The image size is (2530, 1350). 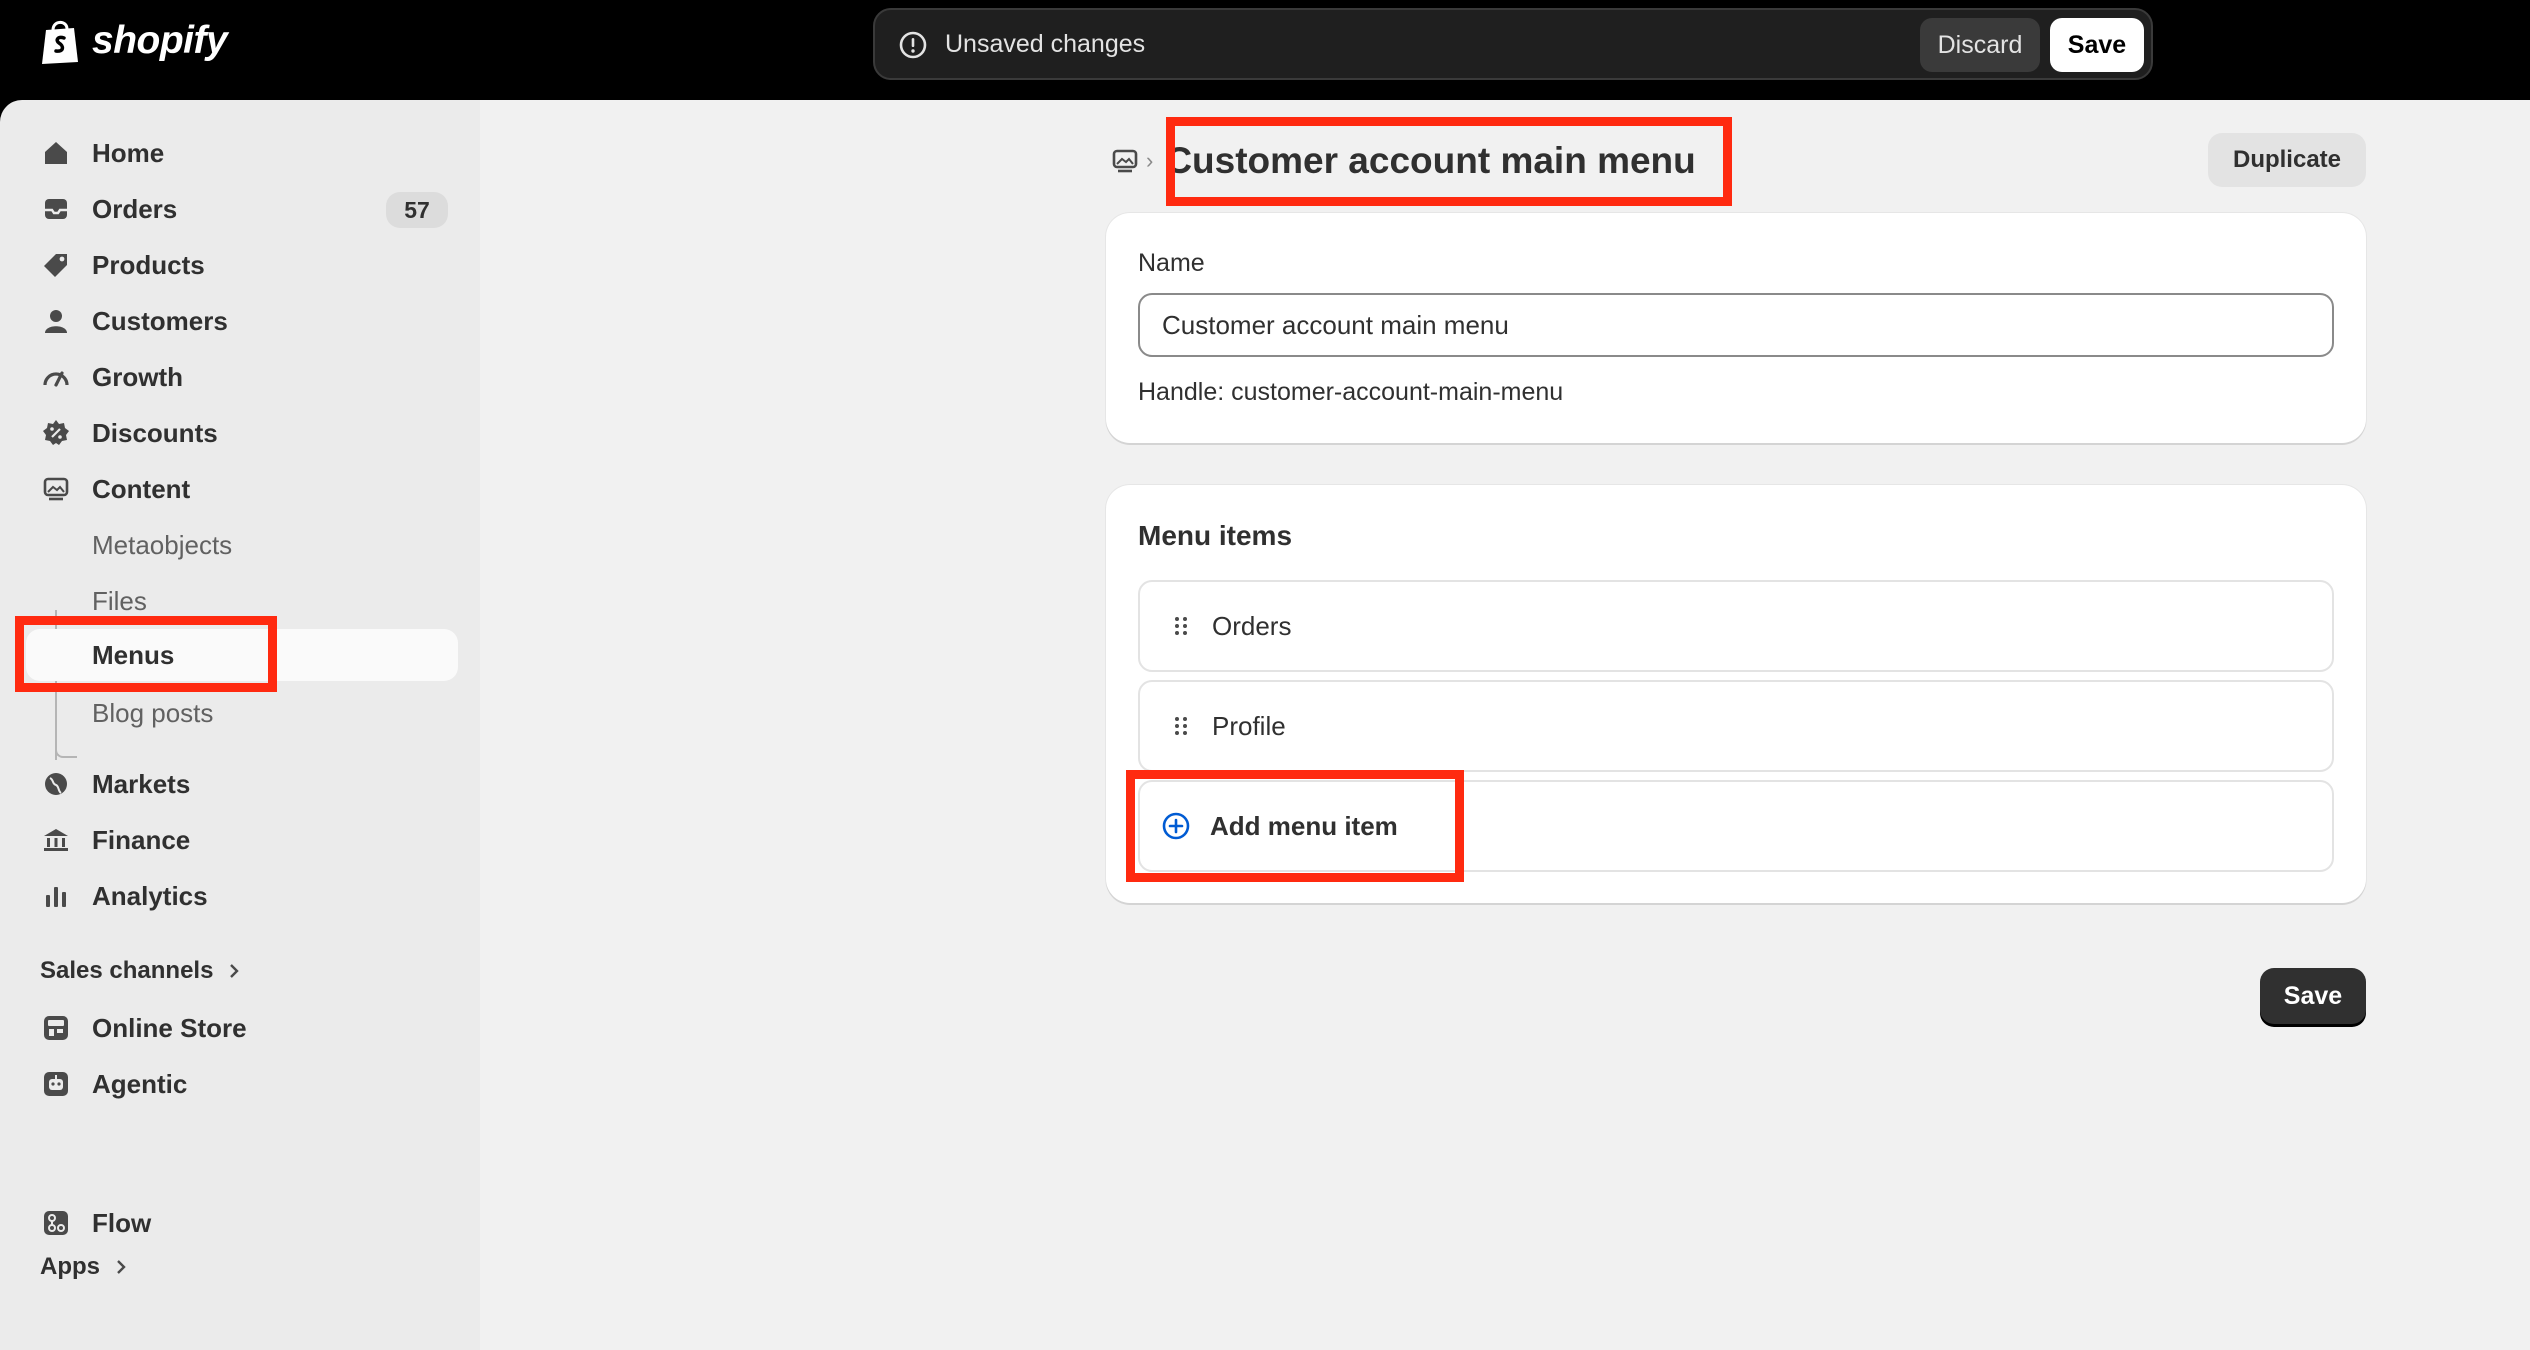 What do you see at coordinates (241, 265) in the screenshot?
I see `sidebar-item-products: Products` at bounding box center [241, 265].